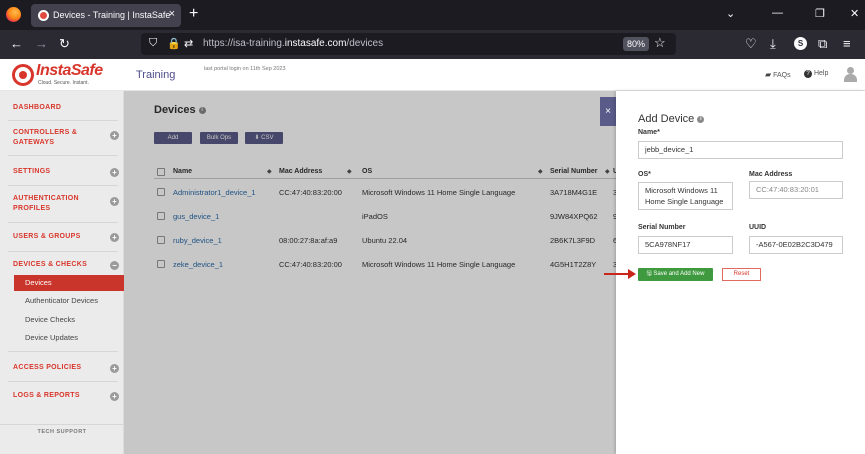 The image size is (865, 454). What do you see at coordinates (854, 13) in the screenshot?
I see `close-window-icon: ✕` at bounding box center [854, 13].